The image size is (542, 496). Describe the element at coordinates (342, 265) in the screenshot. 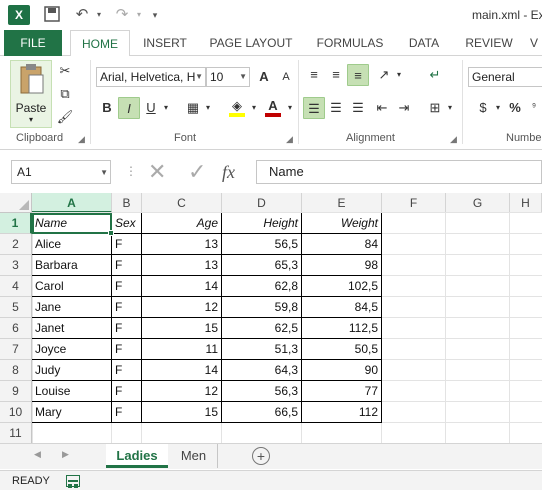

I see `table-cell: 98` at that location.